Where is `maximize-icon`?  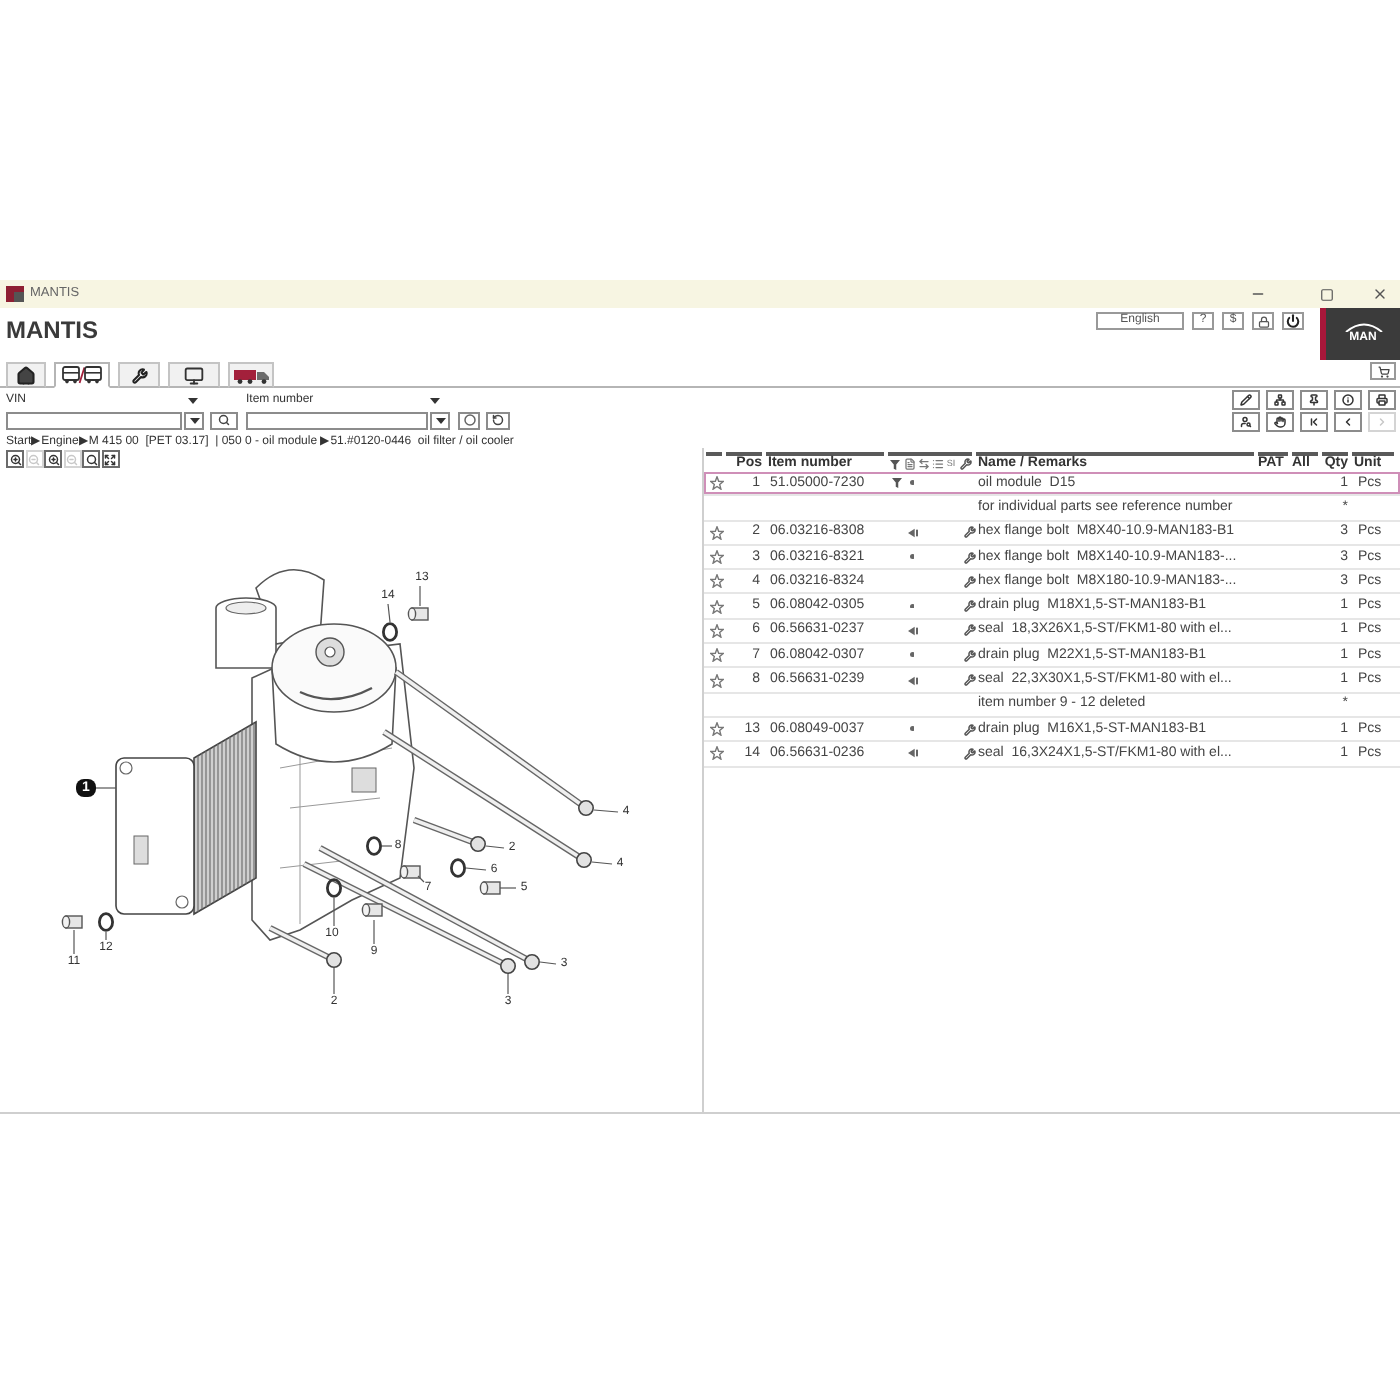
maximize-icon is located at coordinates (1326, 294).